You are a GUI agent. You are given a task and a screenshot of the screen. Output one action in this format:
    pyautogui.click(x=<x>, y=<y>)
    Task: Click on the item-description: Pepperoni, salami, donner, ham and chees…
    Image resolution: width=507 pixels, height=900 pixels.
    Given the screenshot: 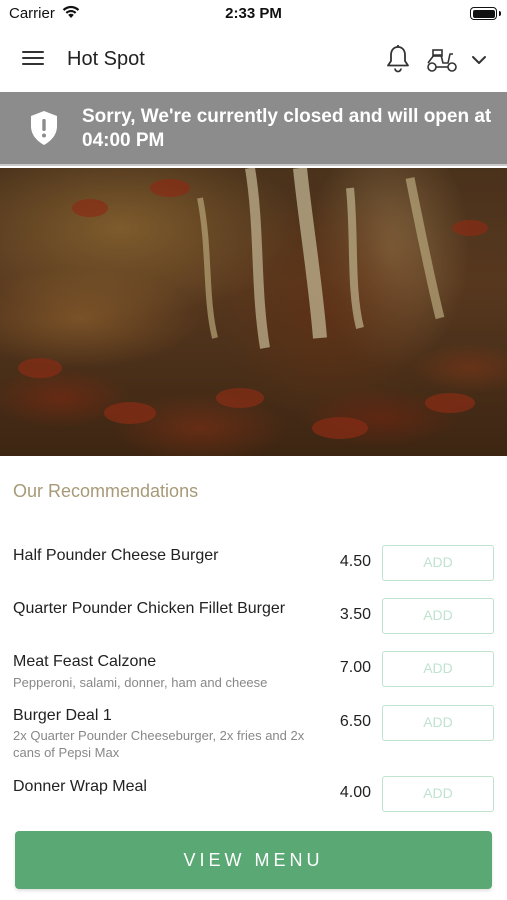 What is the action you would take?
    pyautogui.click(x=140, y=682)
    